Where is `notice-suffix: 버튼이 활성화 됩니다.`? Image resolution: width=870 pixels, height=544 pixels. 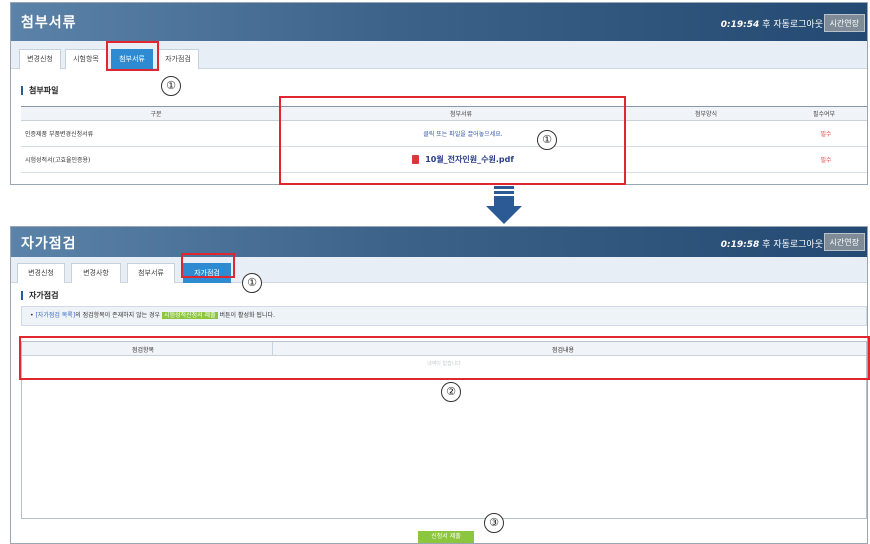
notice-suffix: 버튼이 활성화 됩니다. is located at coordinates (246, 315).